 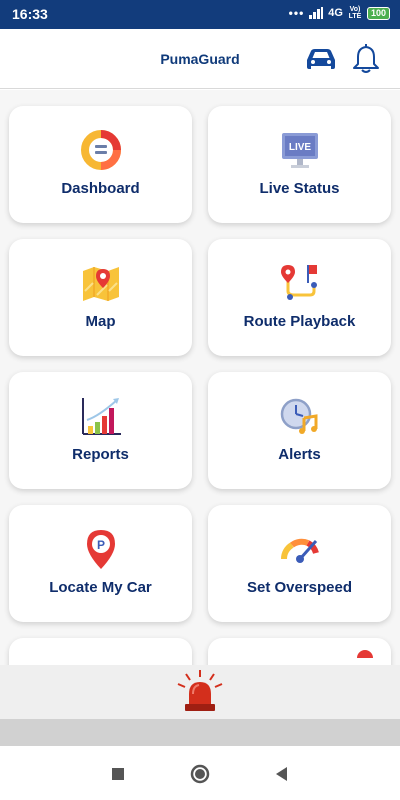 What do you see at coordinates (100, 587) in the screenshot?
I see `locate-my-car-label: Locate My Car` at bounding box center [100, 587].